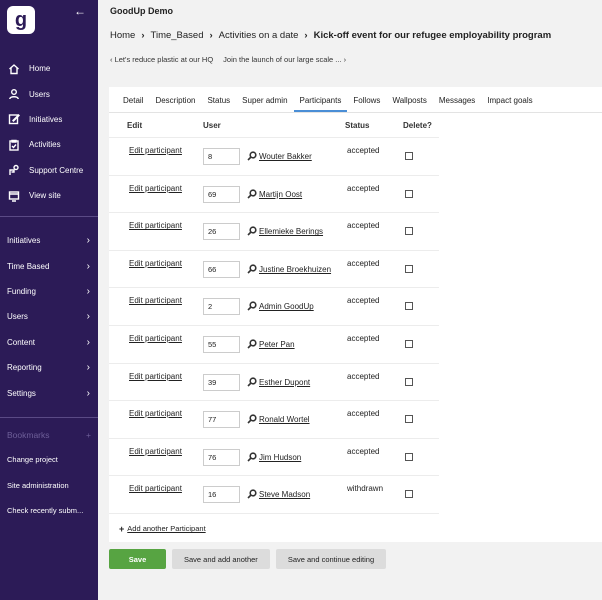 This screenshot has height=600, width=602. I want to click on participant-user-link: Ellemieke Berings, so click(291, 231).